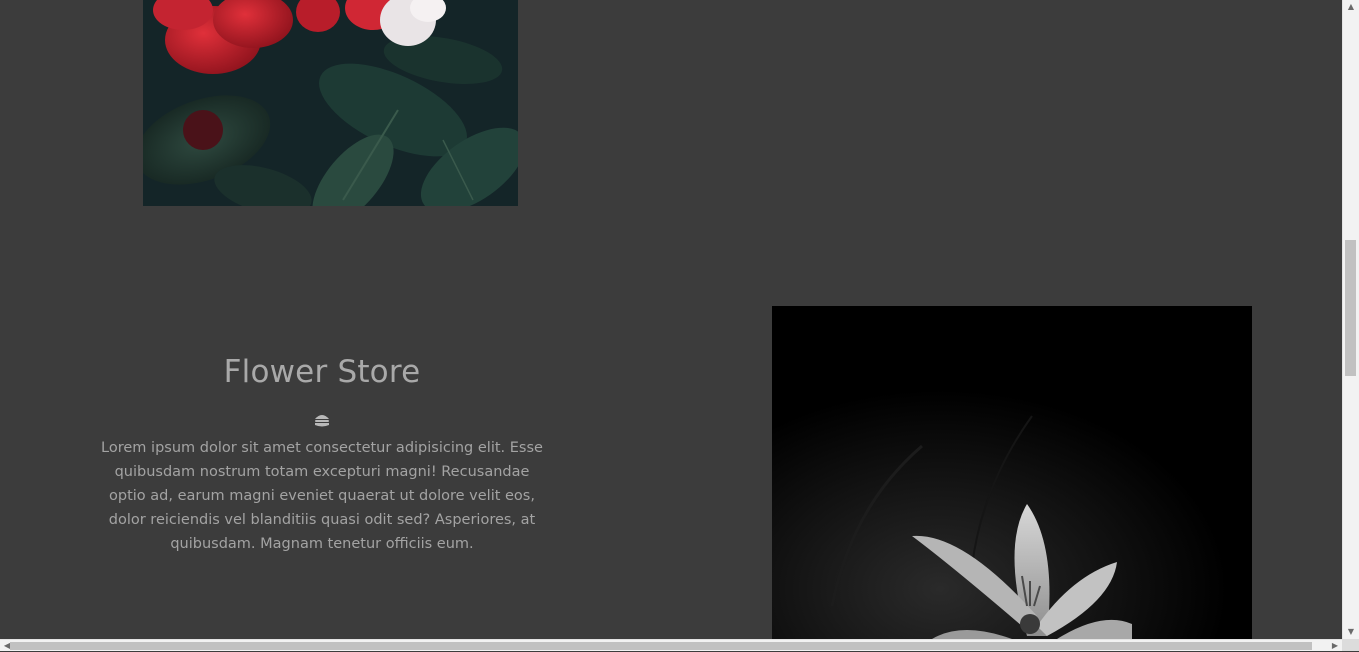 The image size is (1359, 652). I want to click on red-flowers-photo, so click(330, 103).